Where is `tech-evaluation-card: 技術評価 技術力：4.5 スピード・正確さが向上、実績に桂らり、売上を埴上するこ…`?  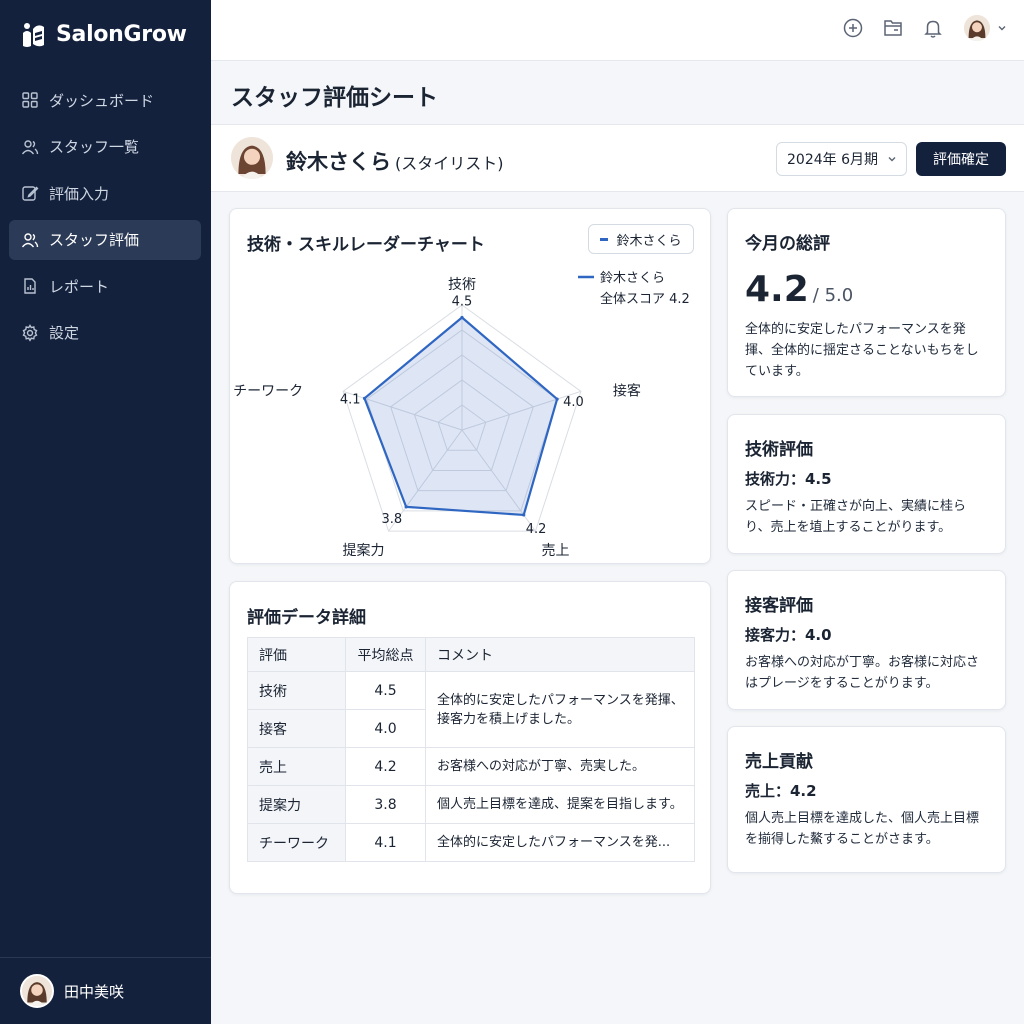 tech-evaluation-card: 技術評価 技術力：4.5 スピード・正確さが向上、実績に桂らり、売上を埴上するこ… is located at coordinates (866, 484).